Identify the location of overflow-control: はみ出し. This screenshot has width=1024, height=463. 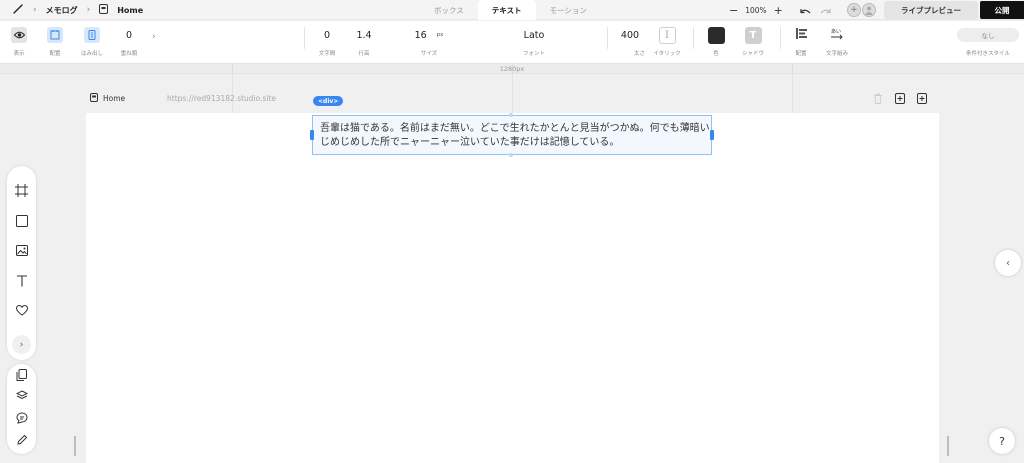
(92, 42).